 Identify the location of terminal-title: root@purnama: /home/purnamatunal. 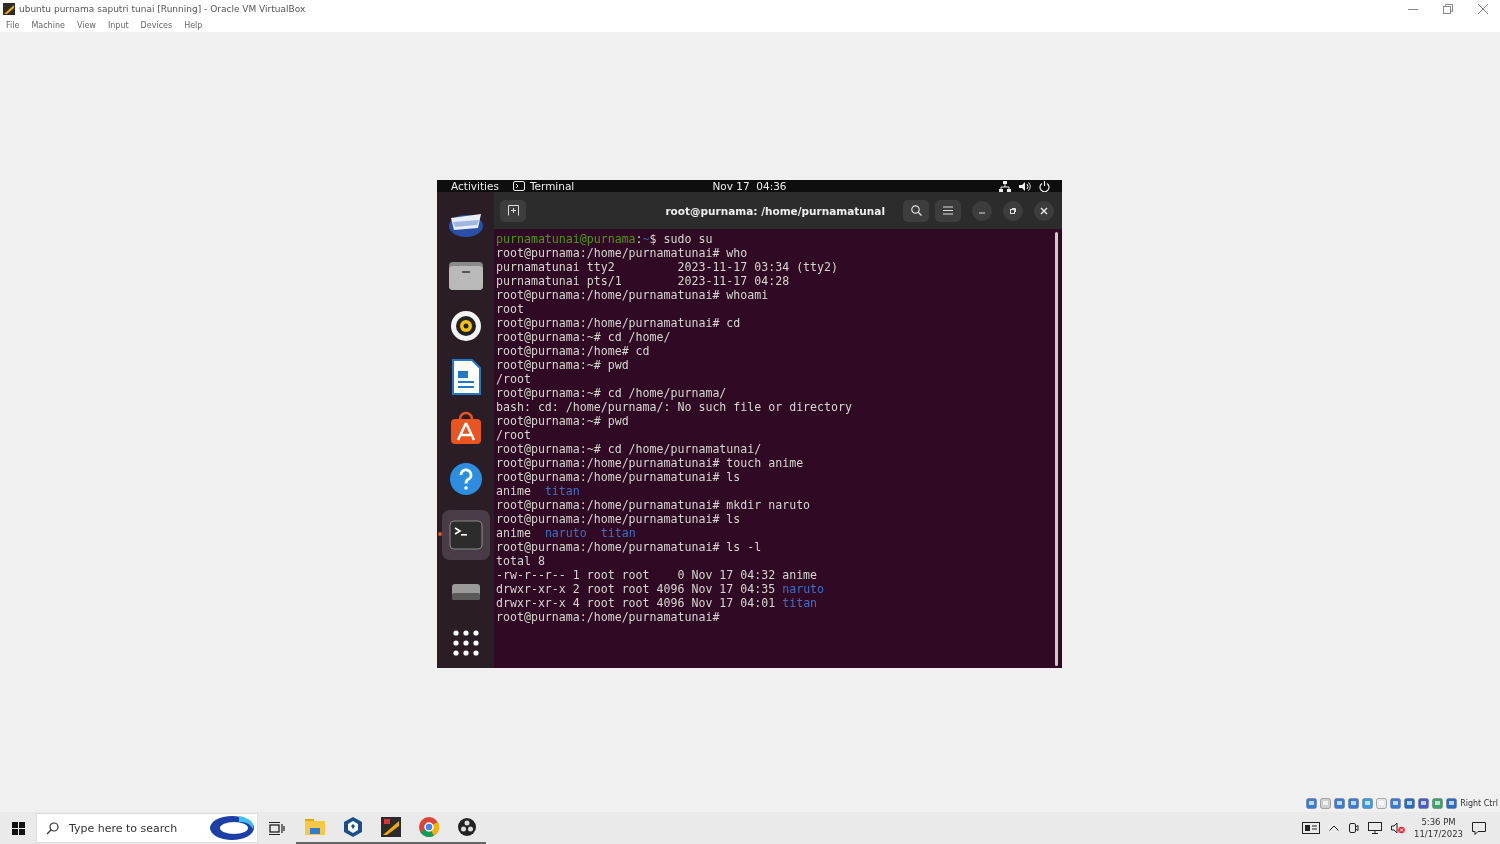
(775, 210).